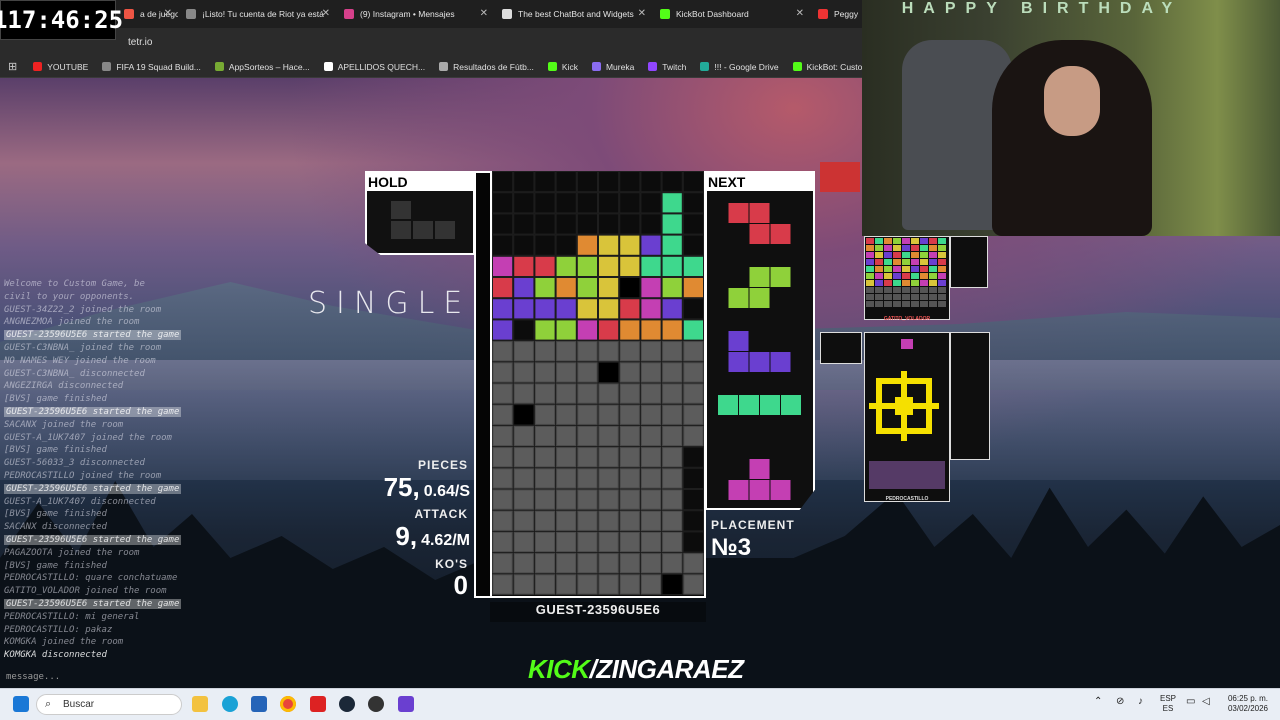  Describe the element at coordinates (406, 704) in the screenshot. I see `app-purple-icon` at that location.